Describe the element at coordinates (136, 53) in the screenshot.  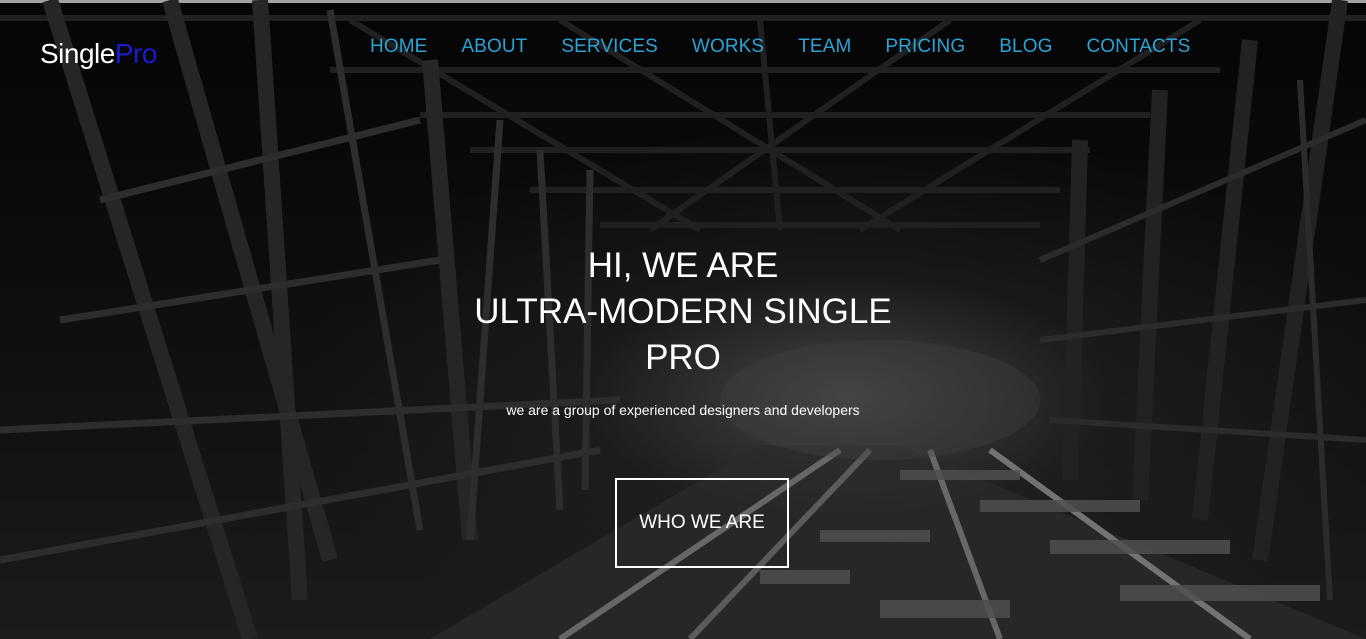
I see `brand-name-accent: Pro` at that location.